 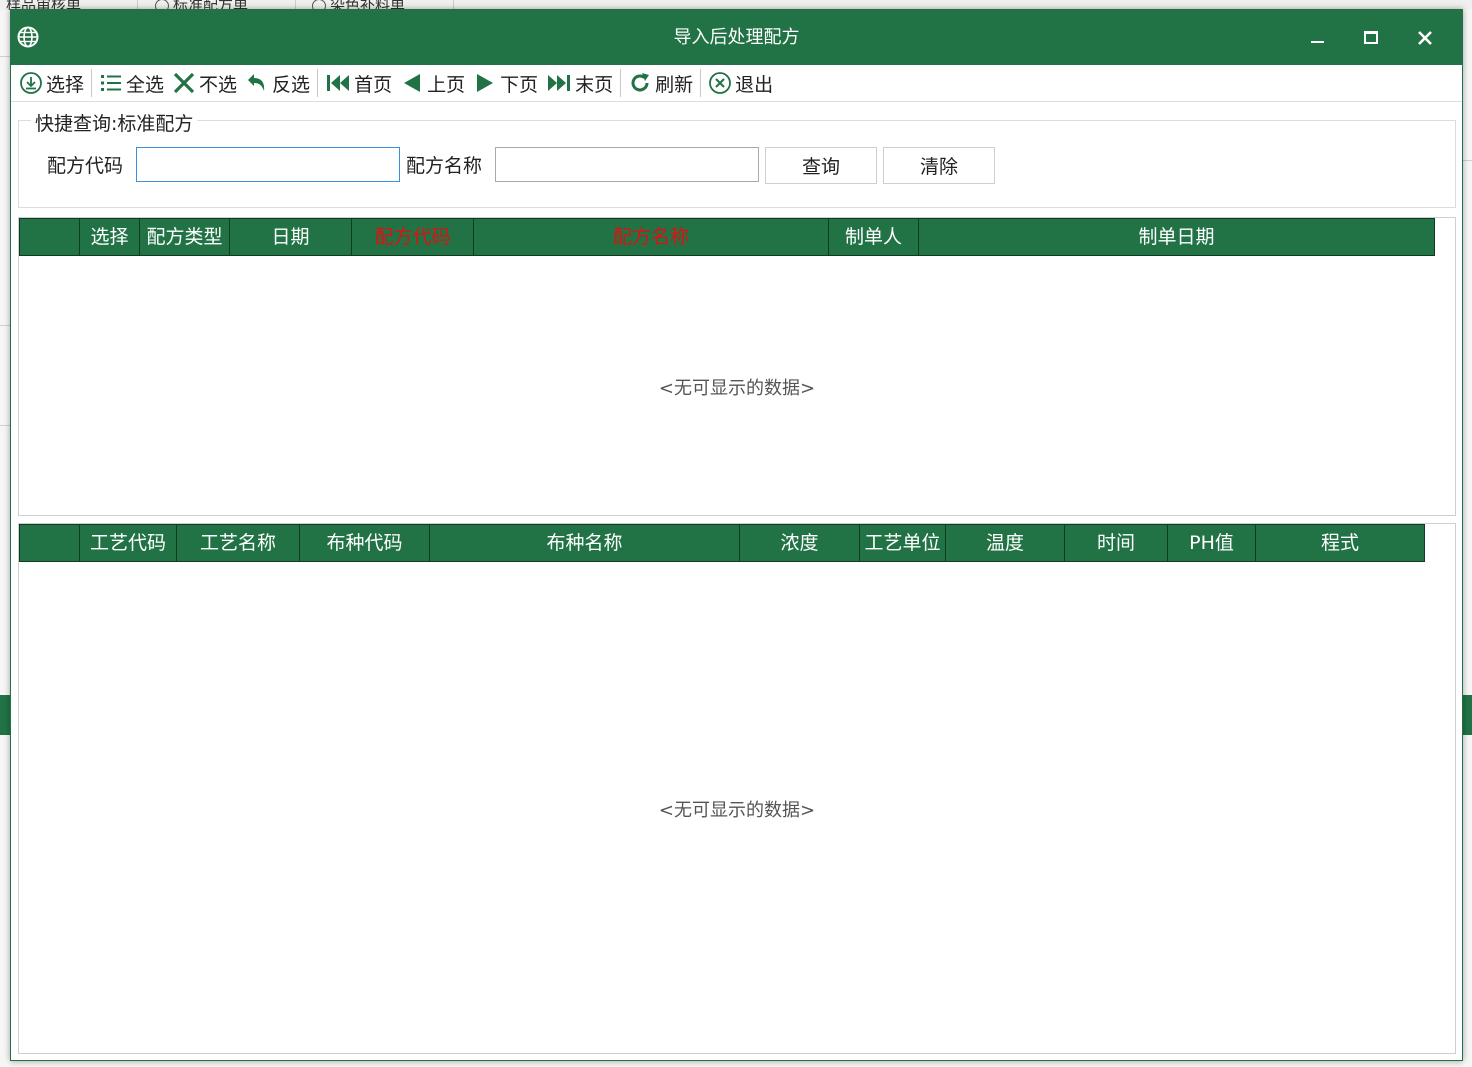 I want to click on minimize-icon, so click(x=1317, y=41).